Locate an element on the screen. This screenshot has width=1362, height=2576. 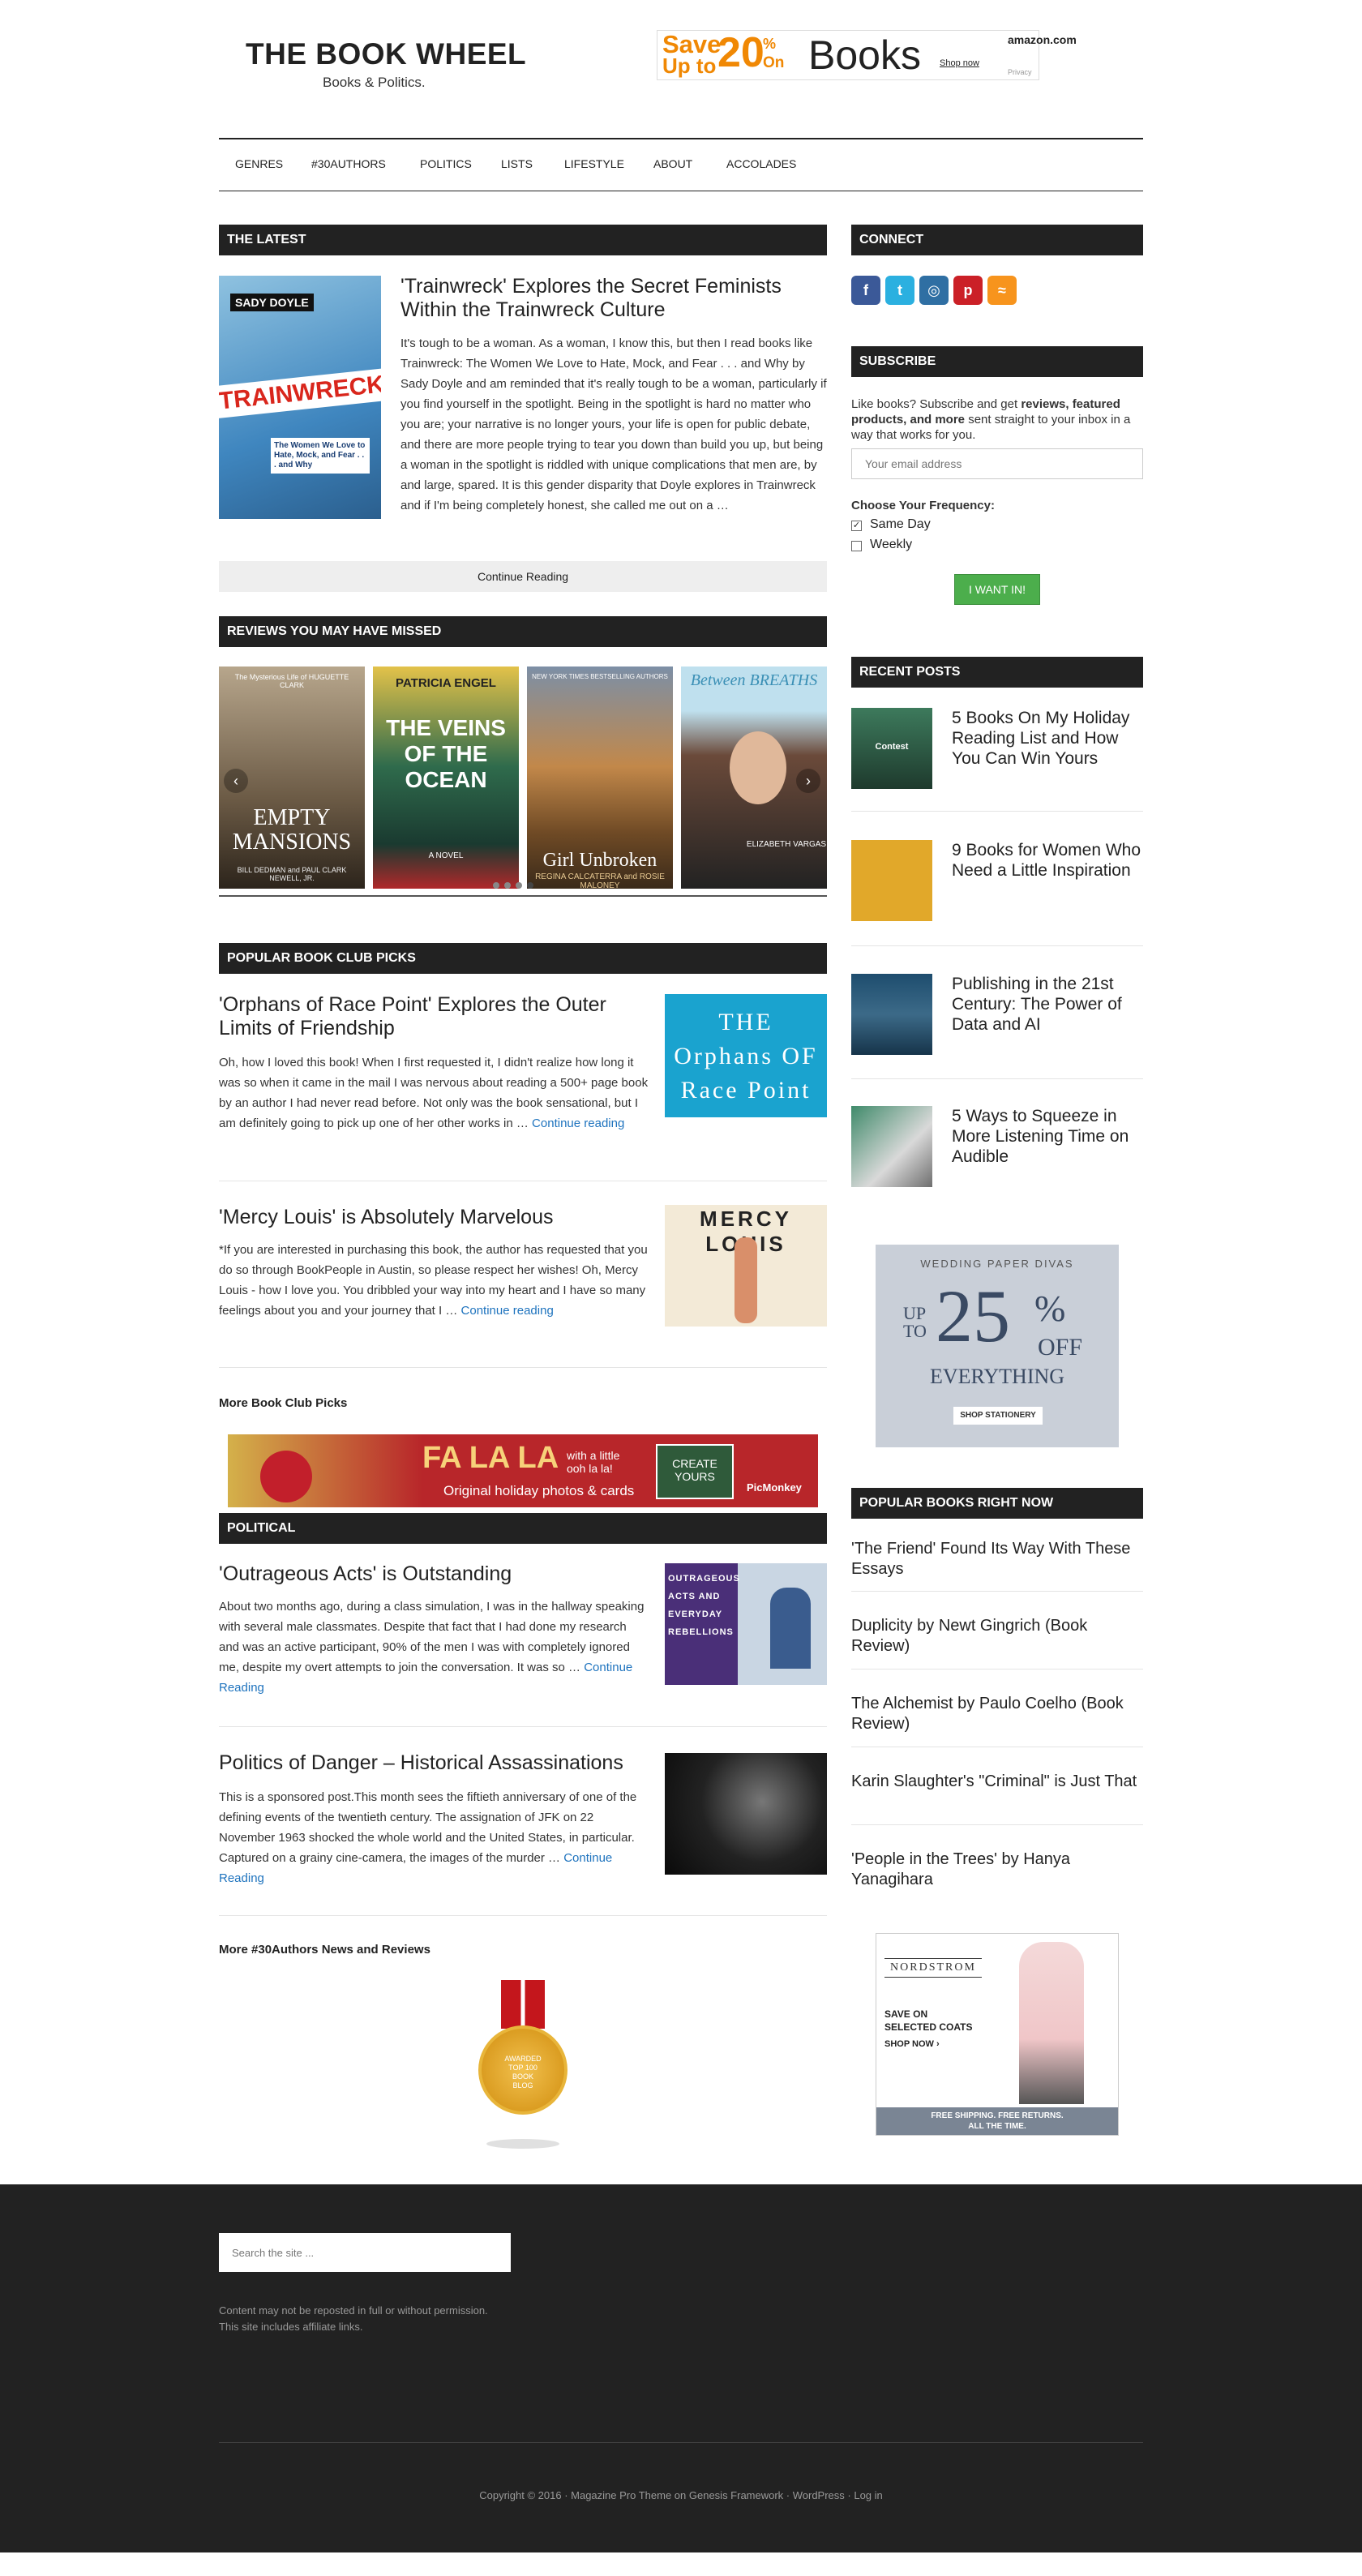
nav-genres: GENRES is located at coordinates (259, 163).